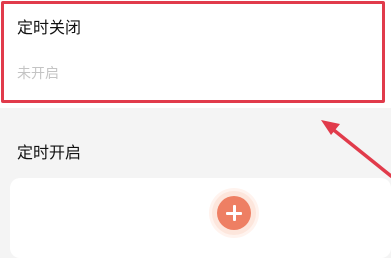 The height and width of the screenshot is (258, 391). What do you see at coordinates (49, 152) in the screenshot?
I see `timer-on-section-title: 定时开启` at bounding box center [49, 152].